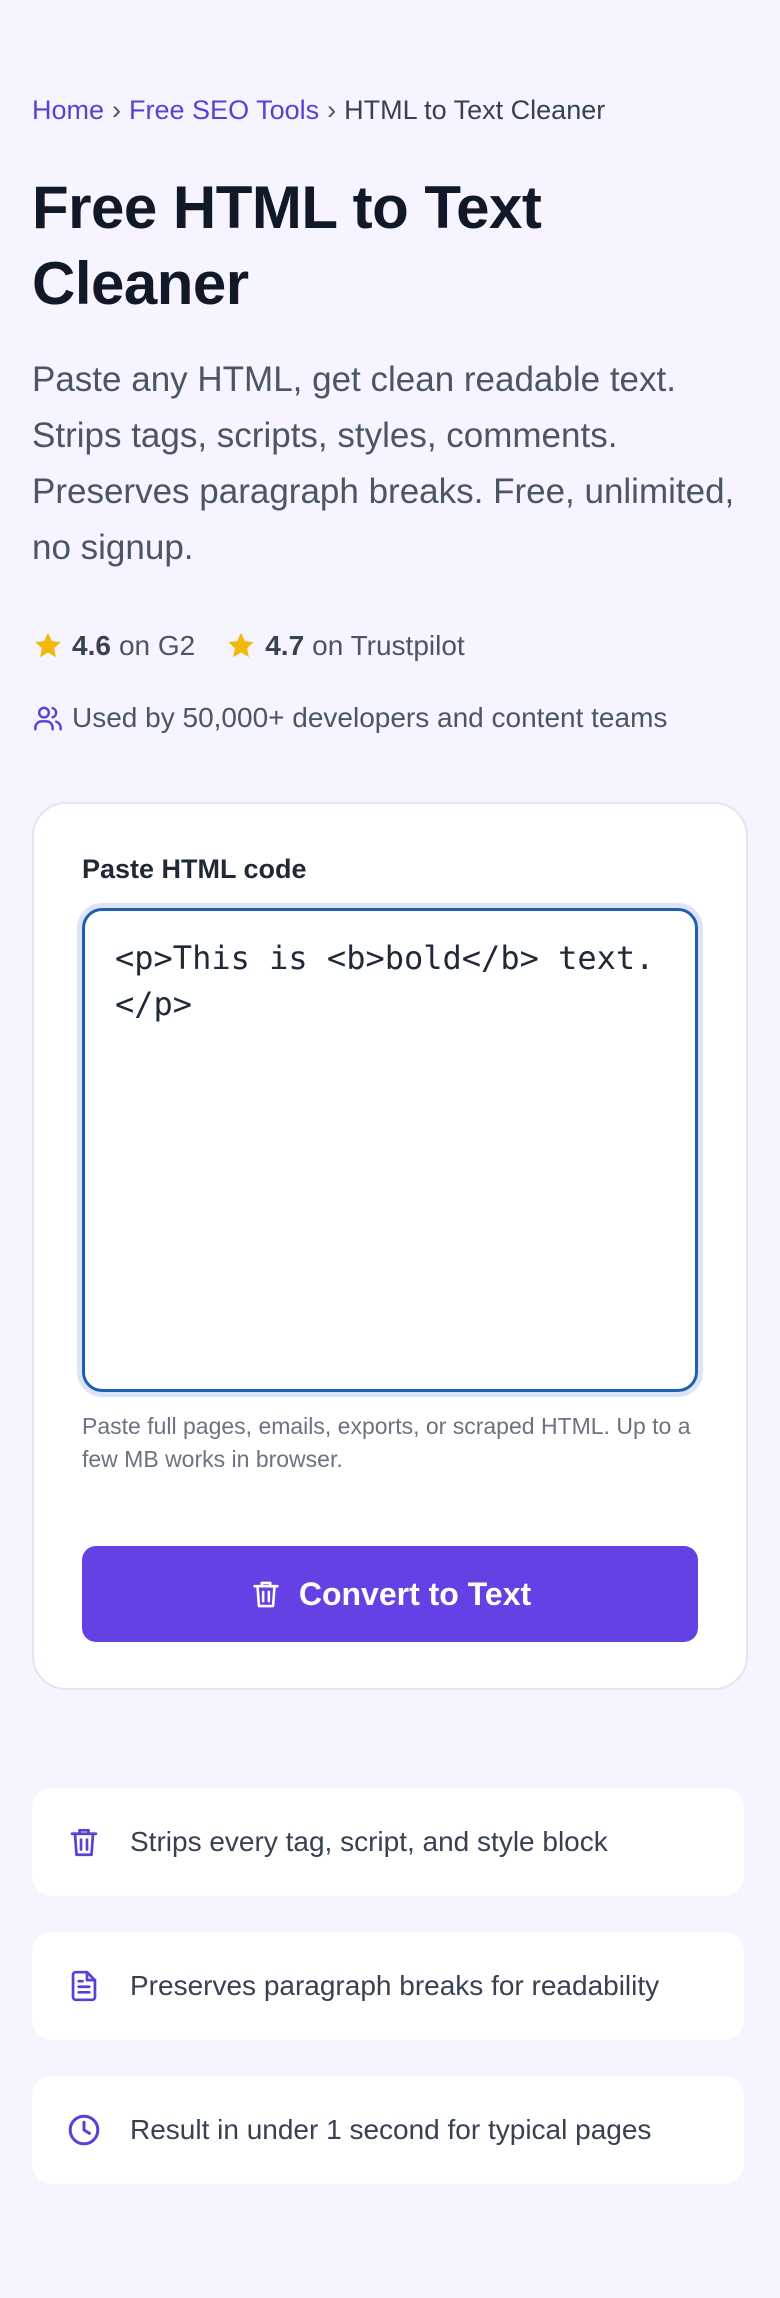 The width and height of the screenshot is (780, 2298). What do you see at coordinates (91, 645) in the screenshot?
I see `rating-score: 4.6` at bounding box center [91, 645].